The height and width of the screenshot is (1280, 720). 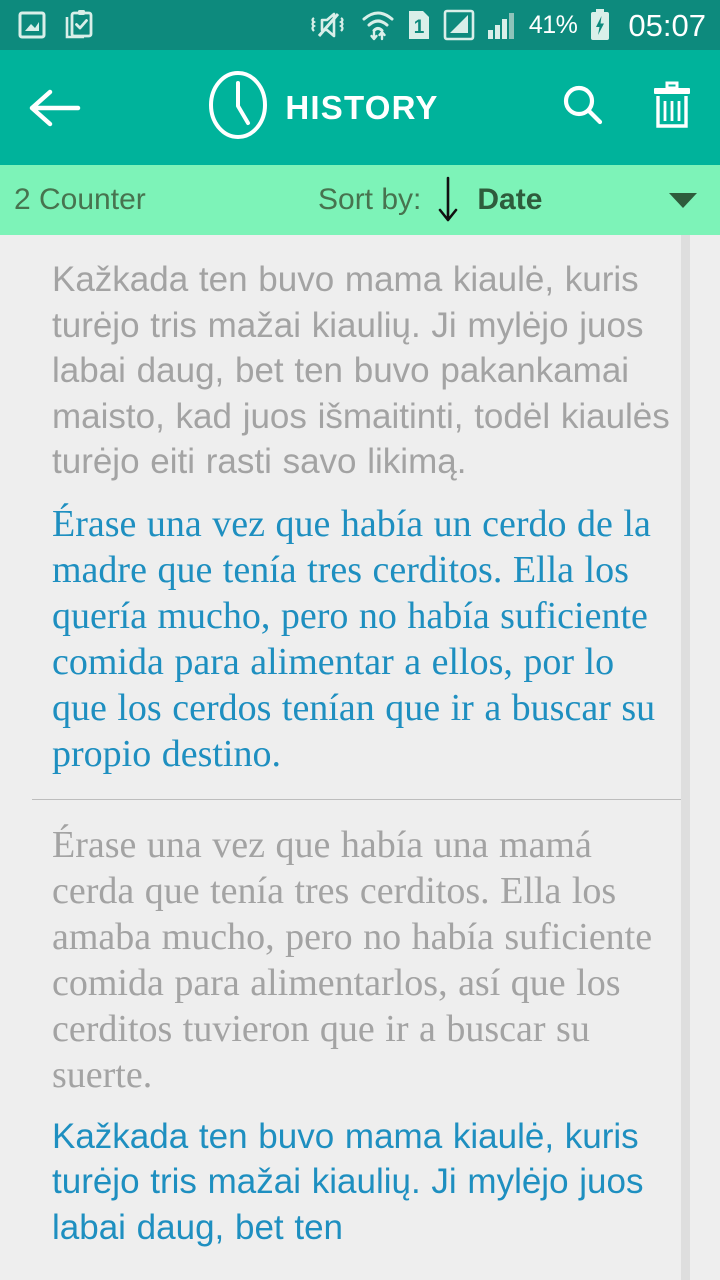 I want to click on status-bar-left-icons, so click(x=56, y=25).